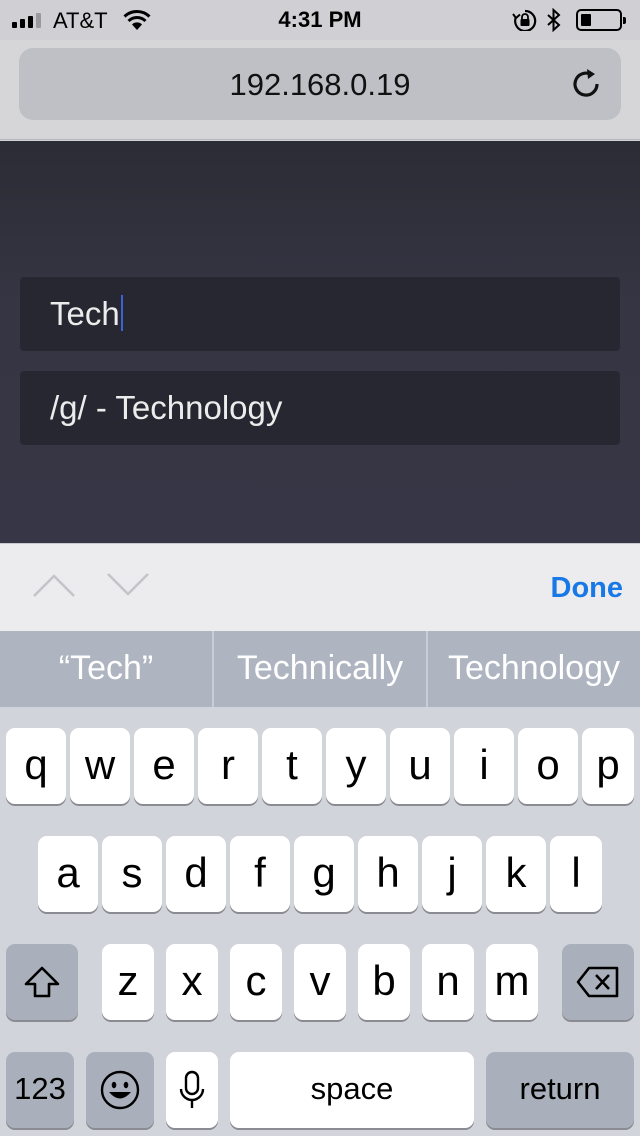 This screenshot has height=1136, width=640. I want to click on microphone-key, so click(192, 1090).